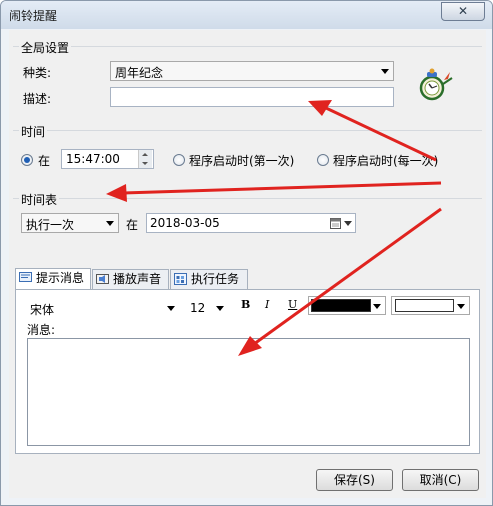 This screenshot has height=506, width=493. I want to click on bg-color-swatch, so click(424, 305).